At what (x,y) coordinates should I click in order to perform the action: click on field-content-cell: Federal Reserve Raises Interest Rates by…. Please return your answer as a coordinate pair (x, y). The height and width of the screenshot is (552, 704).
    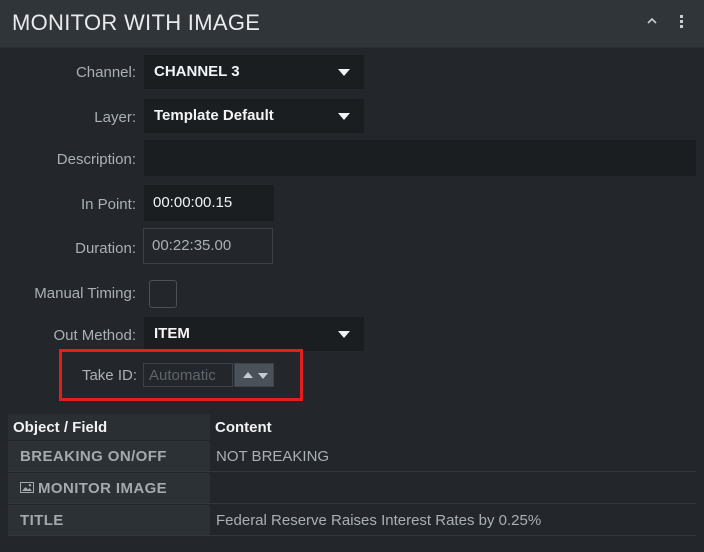
    Looking at the image, I should click on (453, 520).